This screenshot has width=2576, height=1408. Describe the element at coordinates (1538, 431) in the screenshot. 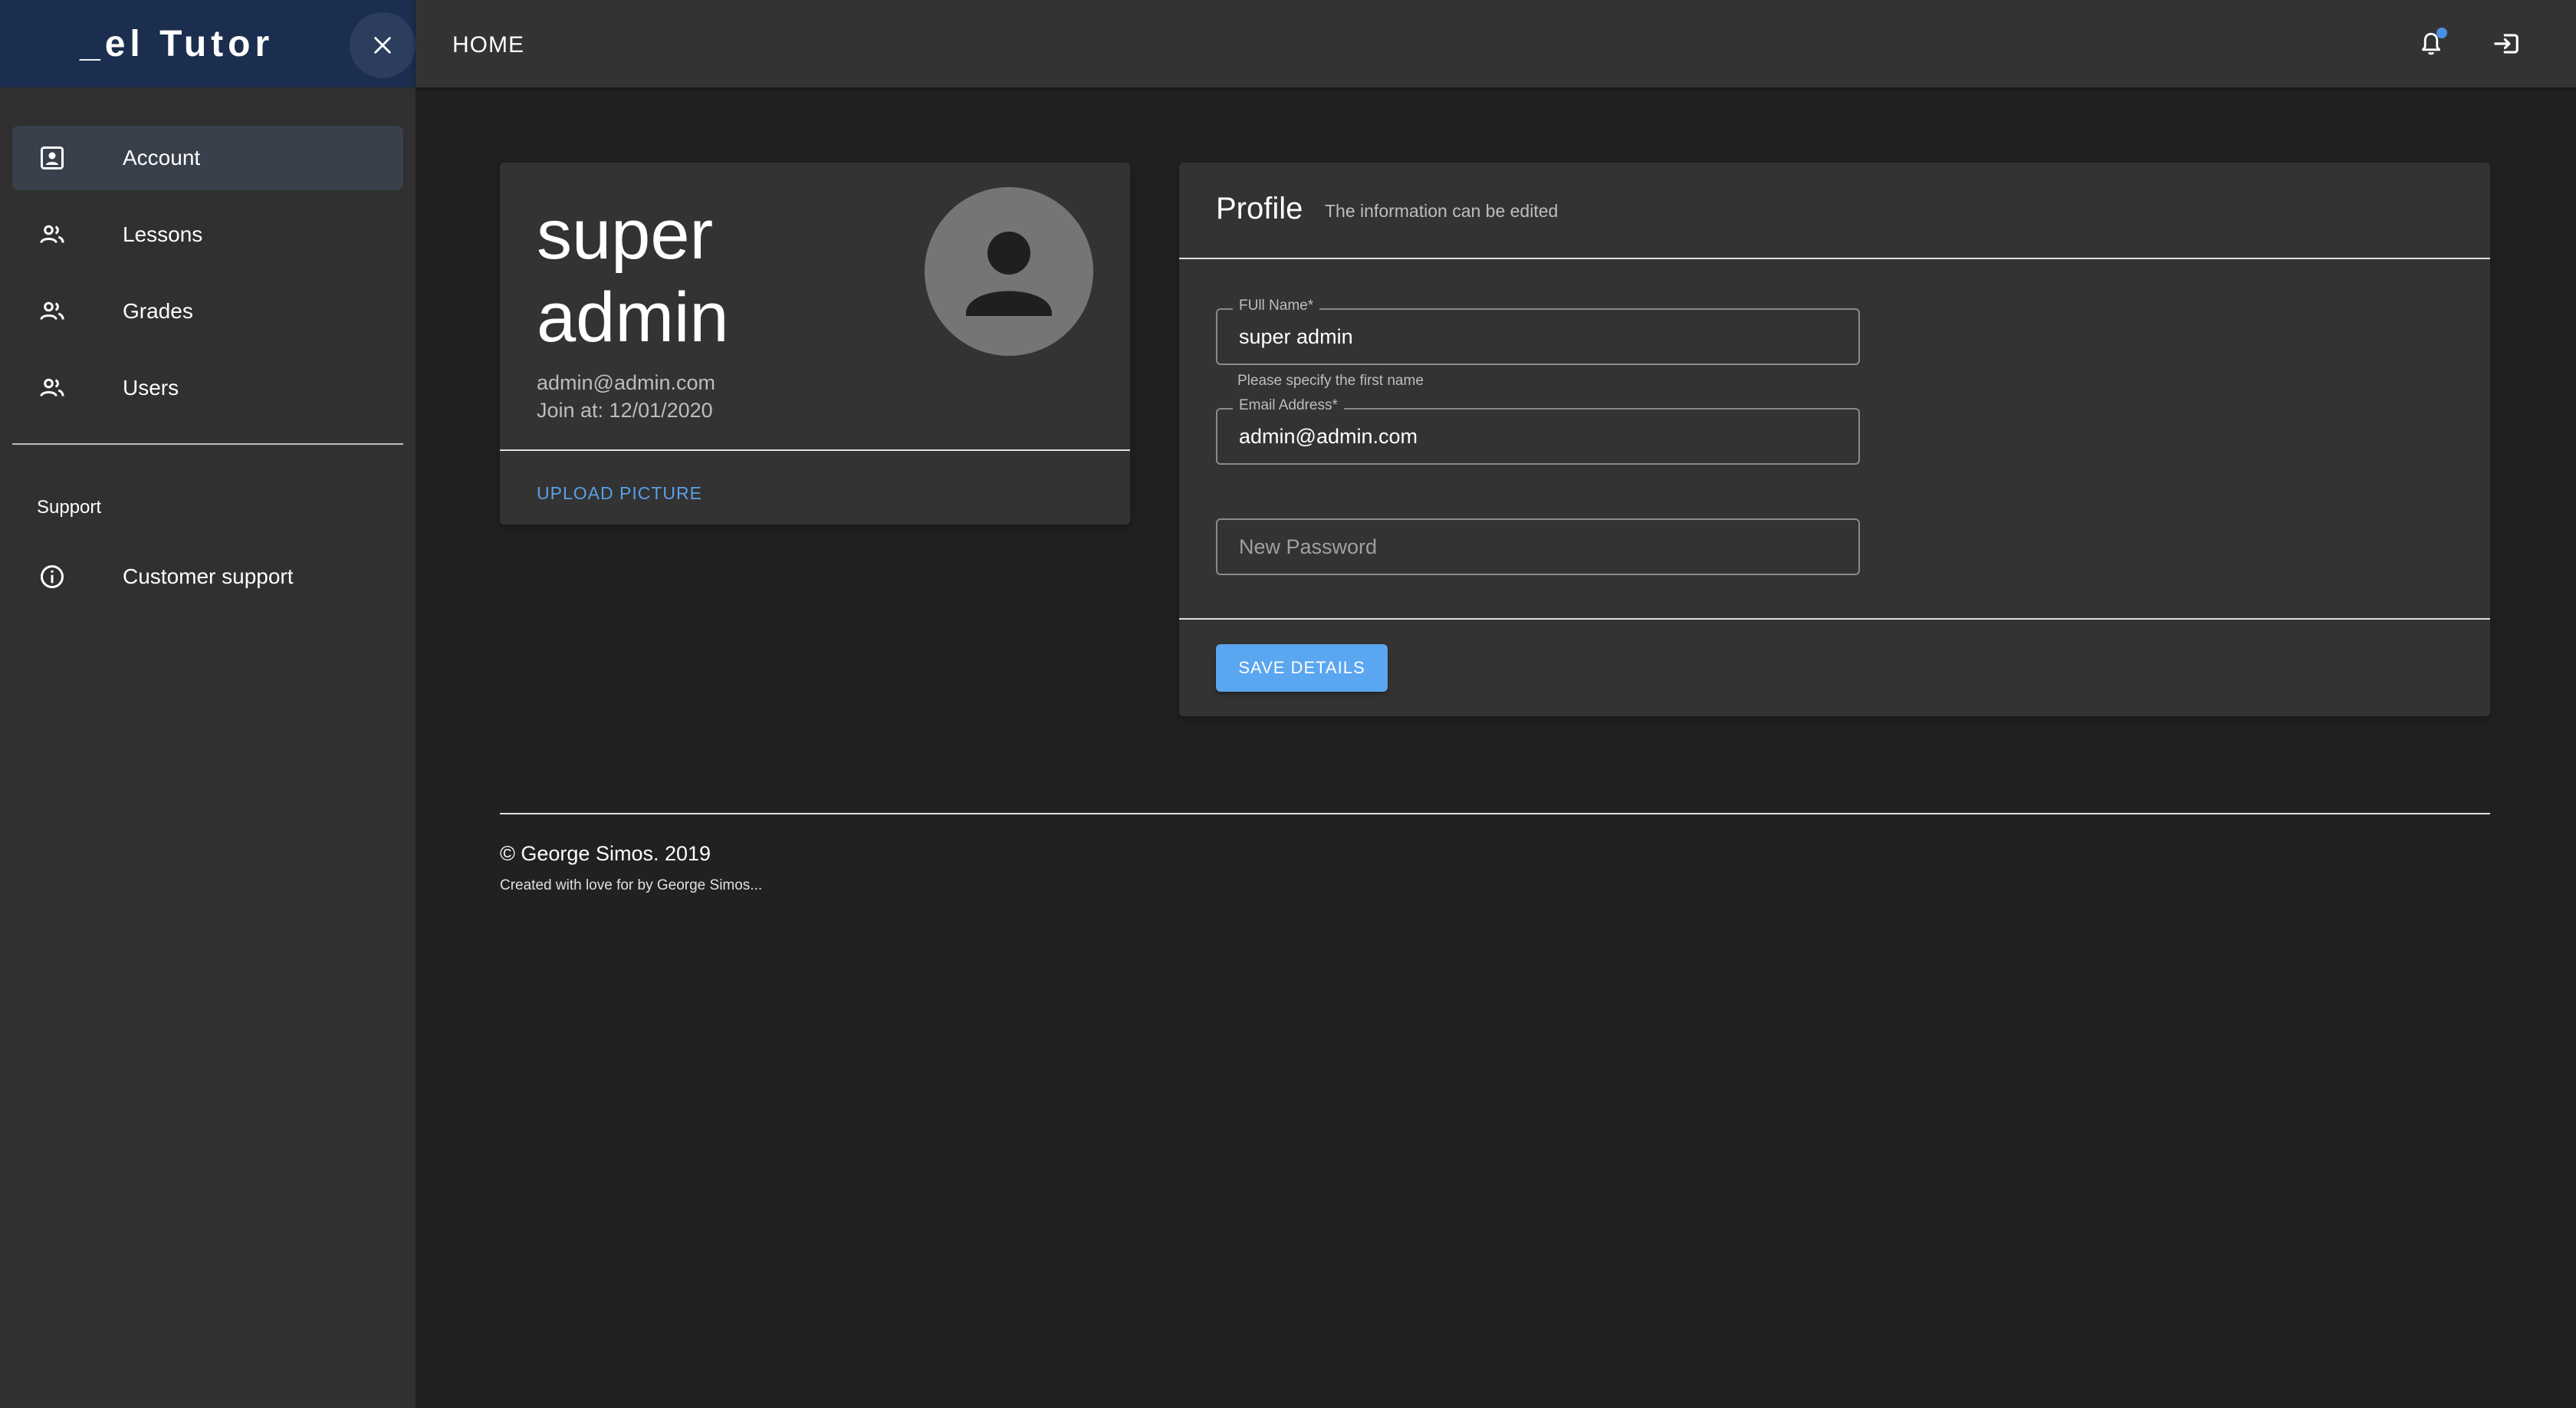

I see `email-field: Email Address* admin@admin.com` at that location.